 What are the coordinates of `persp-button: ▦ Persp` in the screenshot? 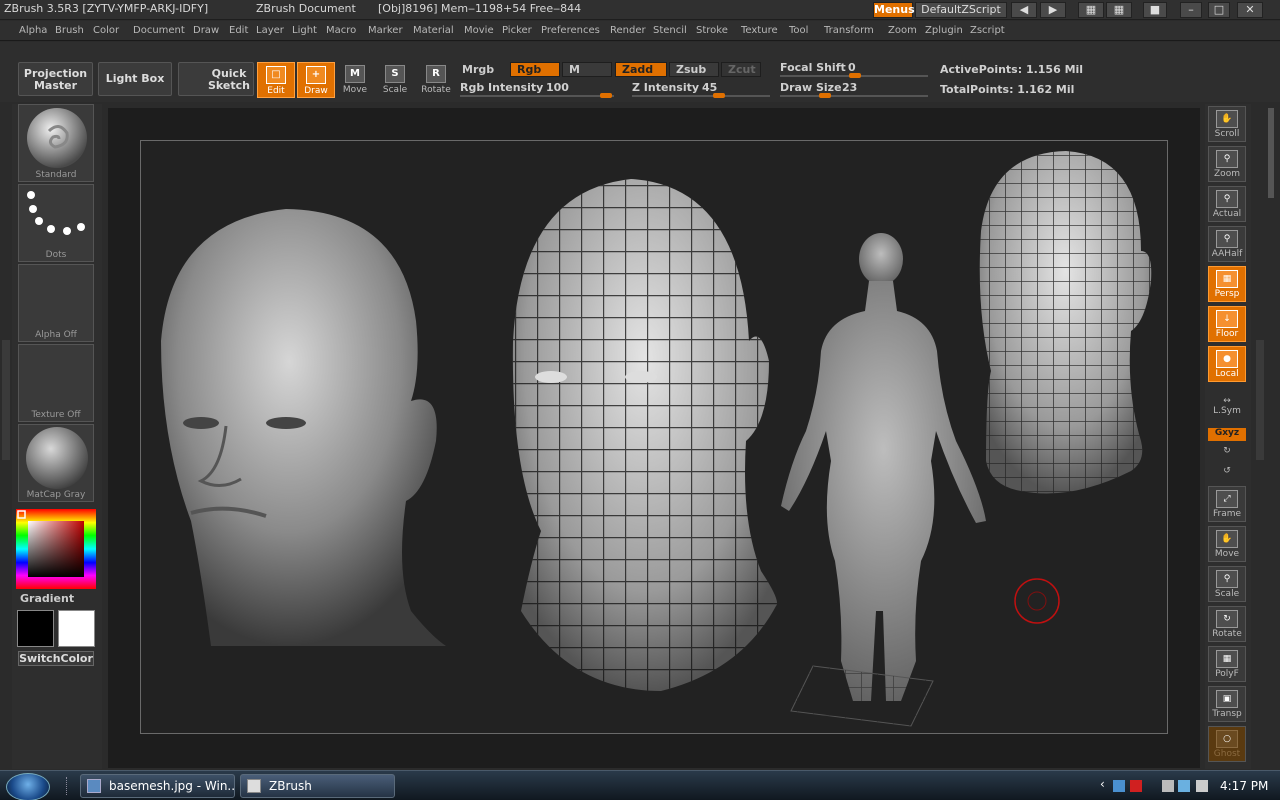 It's located at (1227, 284).